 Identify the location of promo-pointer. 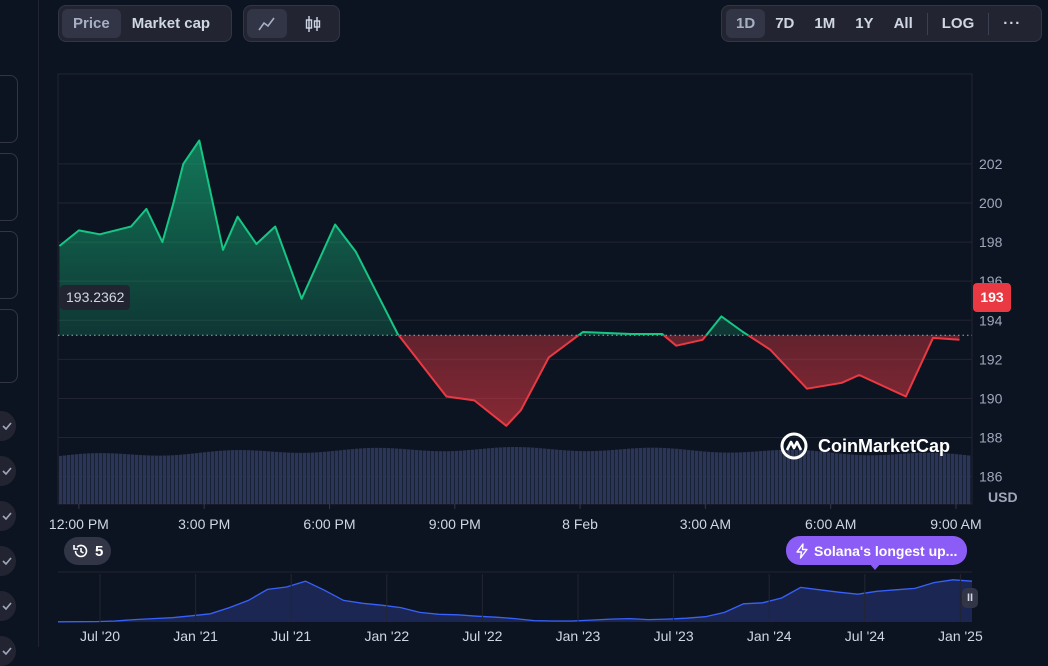
(875, 566).